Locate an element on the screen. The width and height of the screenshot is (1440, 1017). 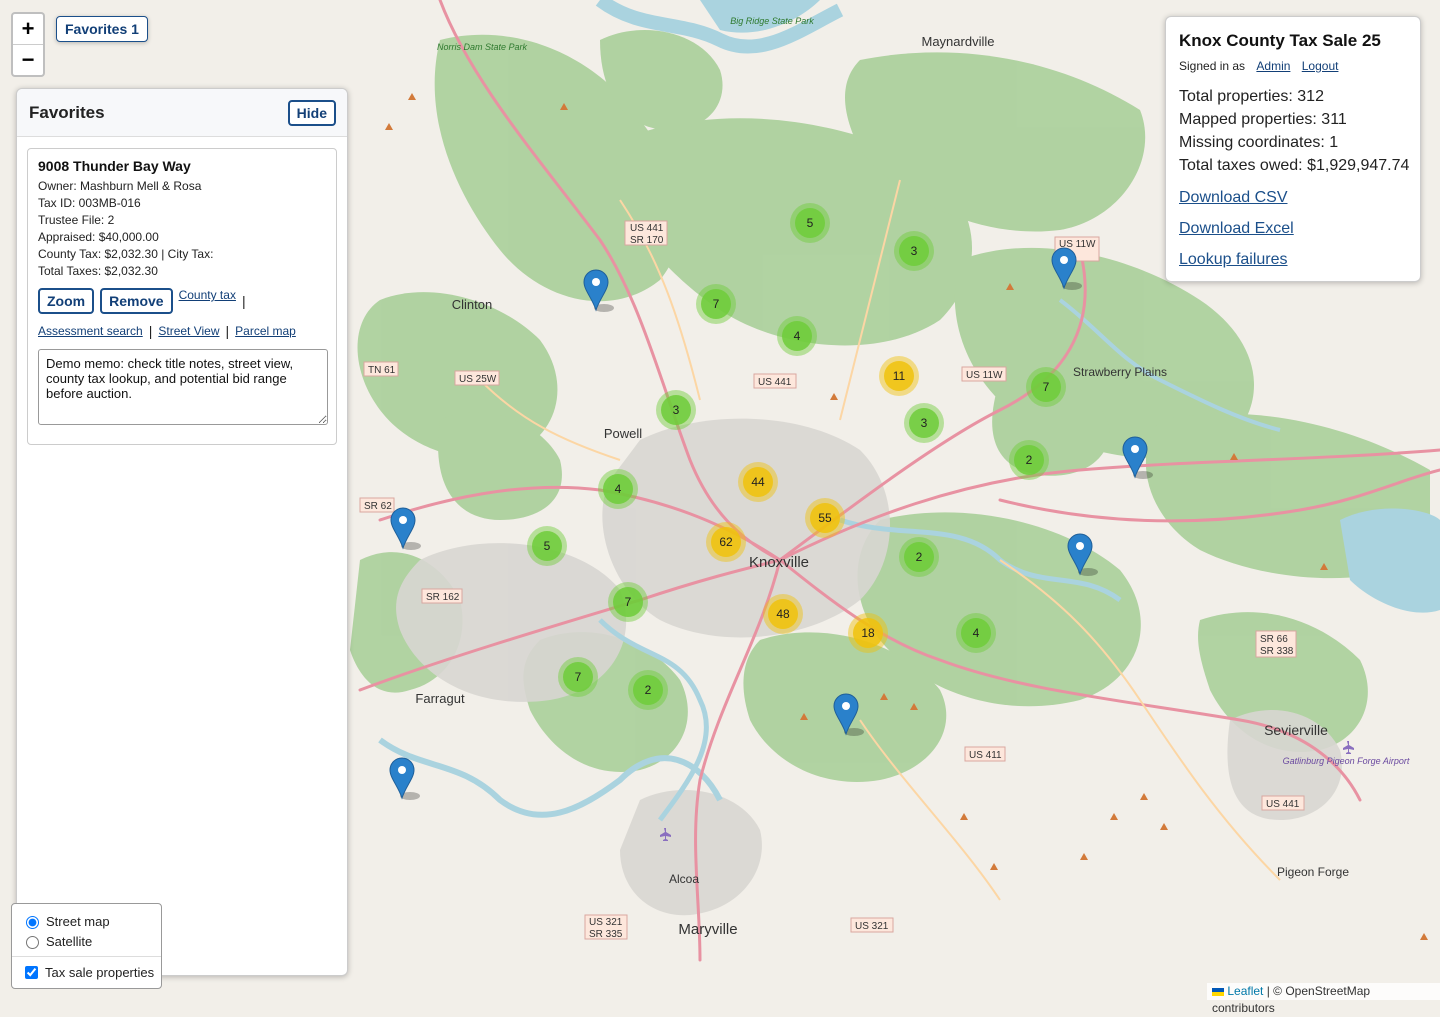
tax-sale-label: Tax sale properties is located at coordinates (100, 972).